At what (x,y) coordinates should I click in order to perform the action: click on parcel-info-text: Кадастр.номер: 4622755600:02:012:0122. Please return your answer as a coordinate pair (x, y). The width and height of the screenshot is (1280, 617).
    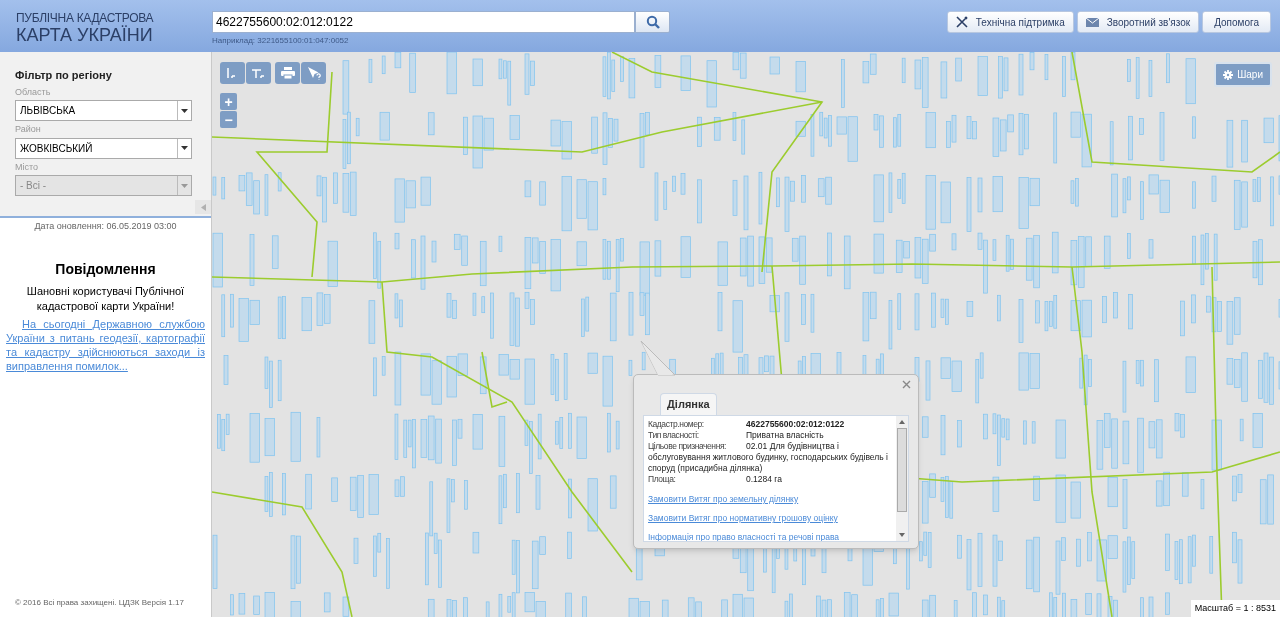
    Looking at the image, I should click on (747, 424).